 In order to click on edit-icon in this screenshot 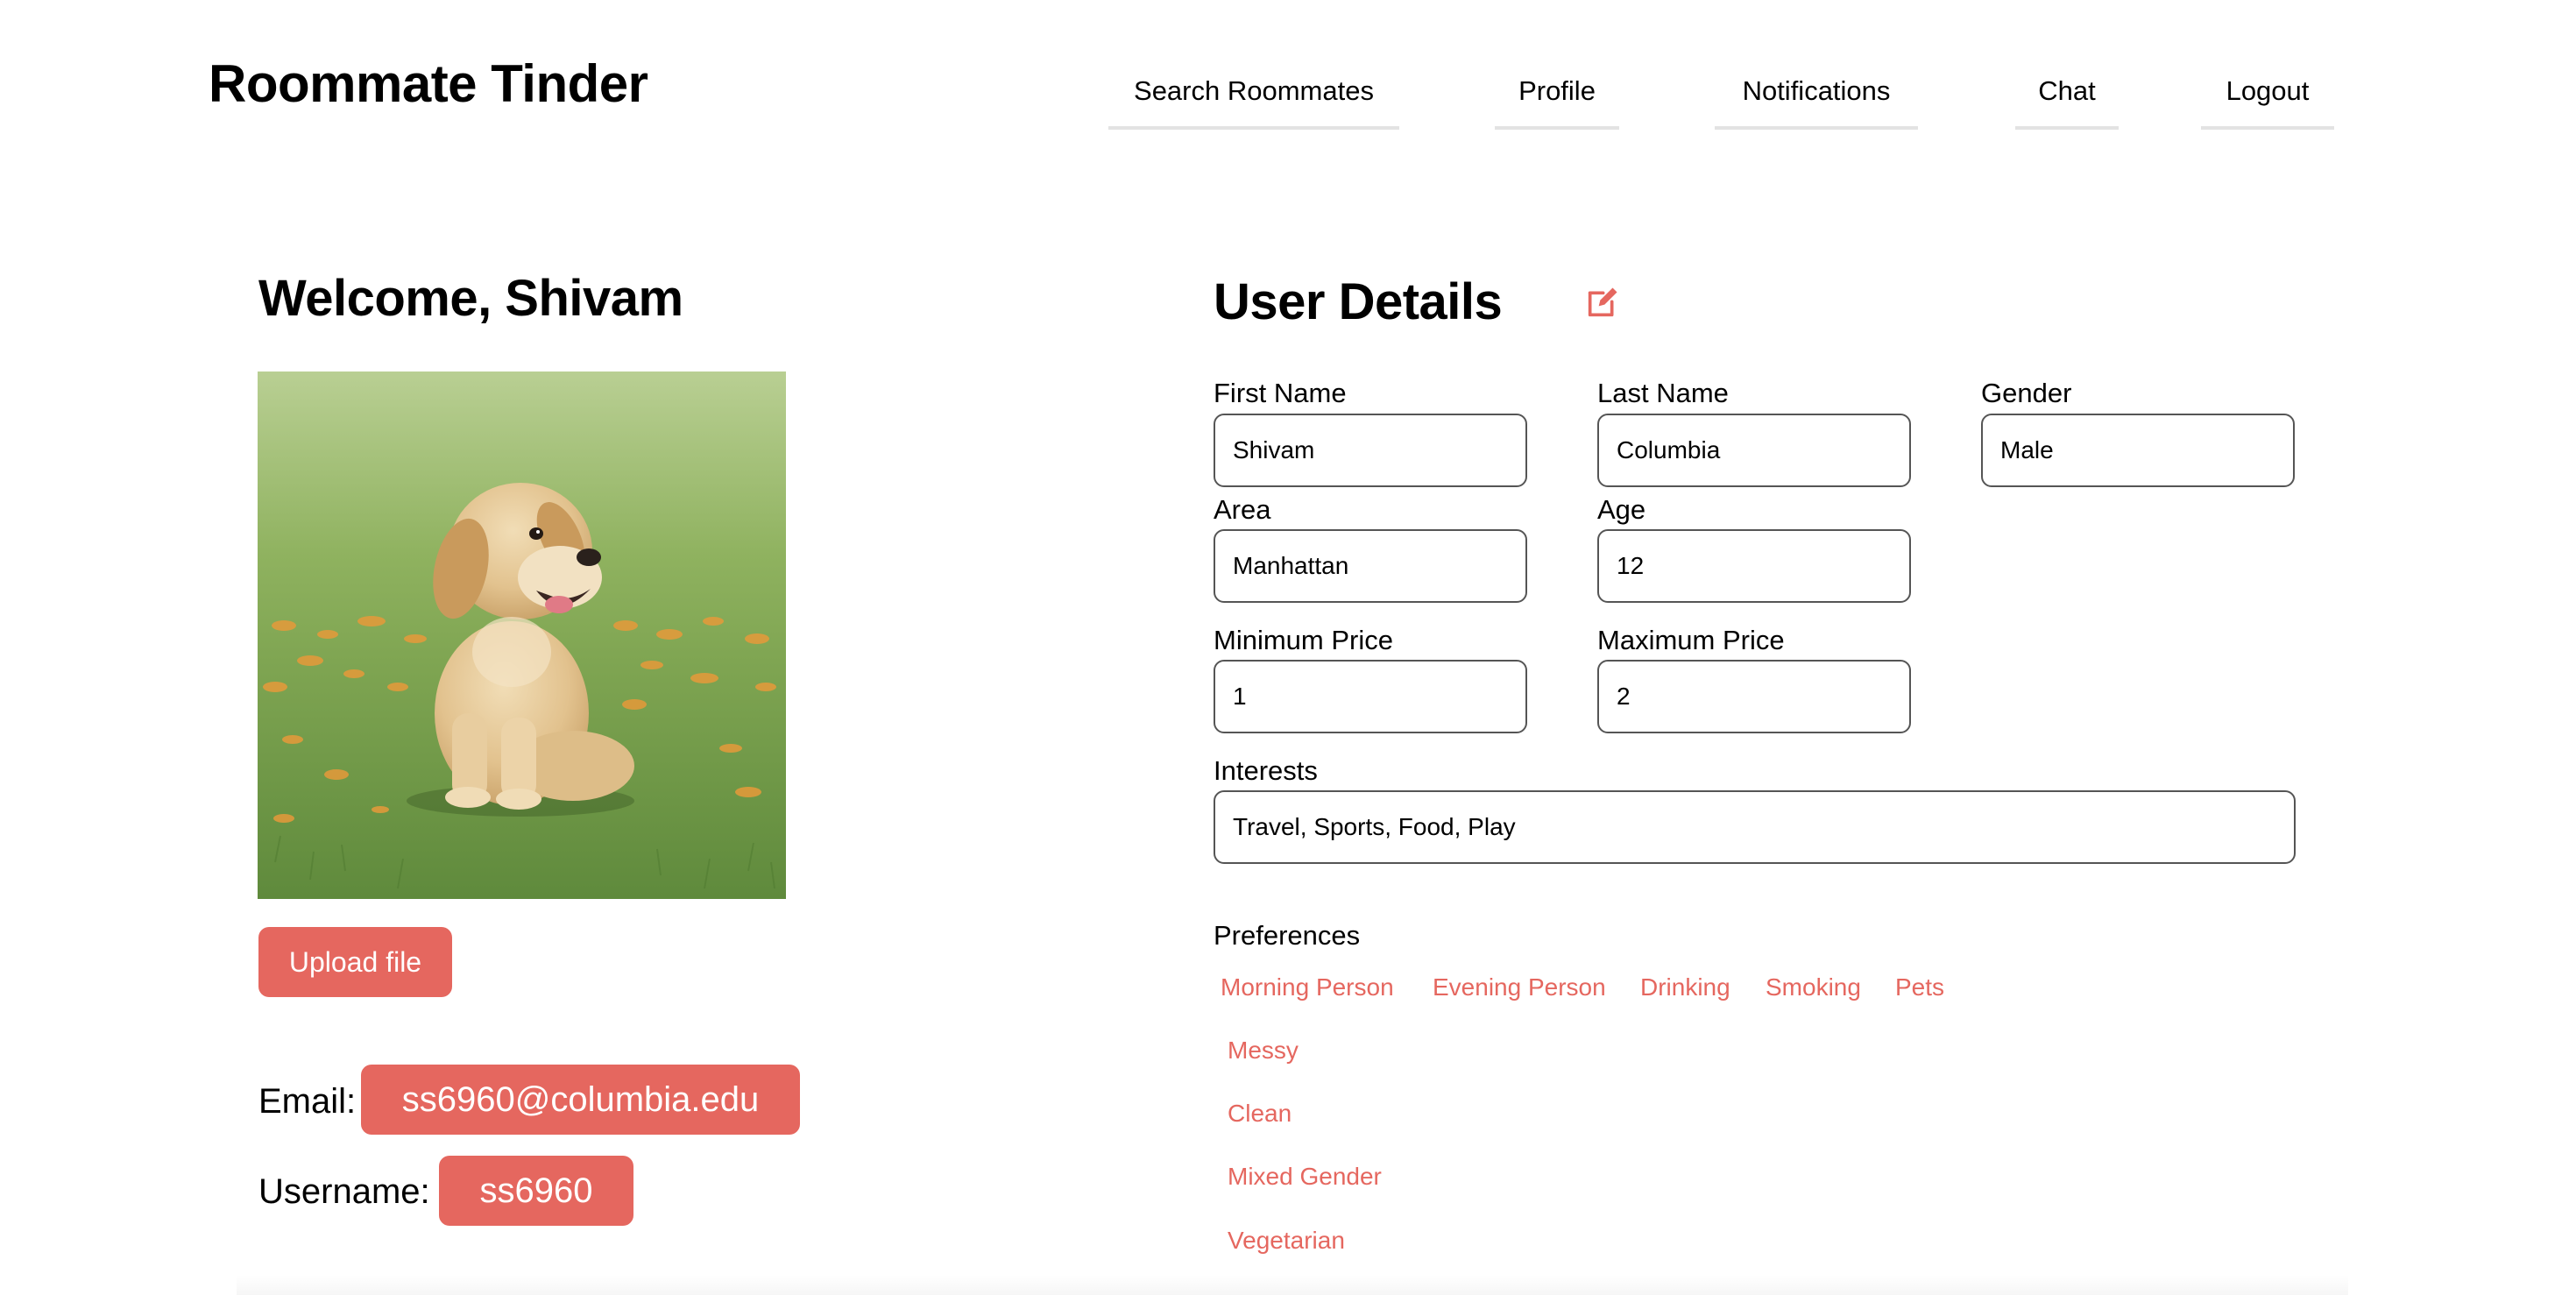, I will do `click(1601, 303)`.